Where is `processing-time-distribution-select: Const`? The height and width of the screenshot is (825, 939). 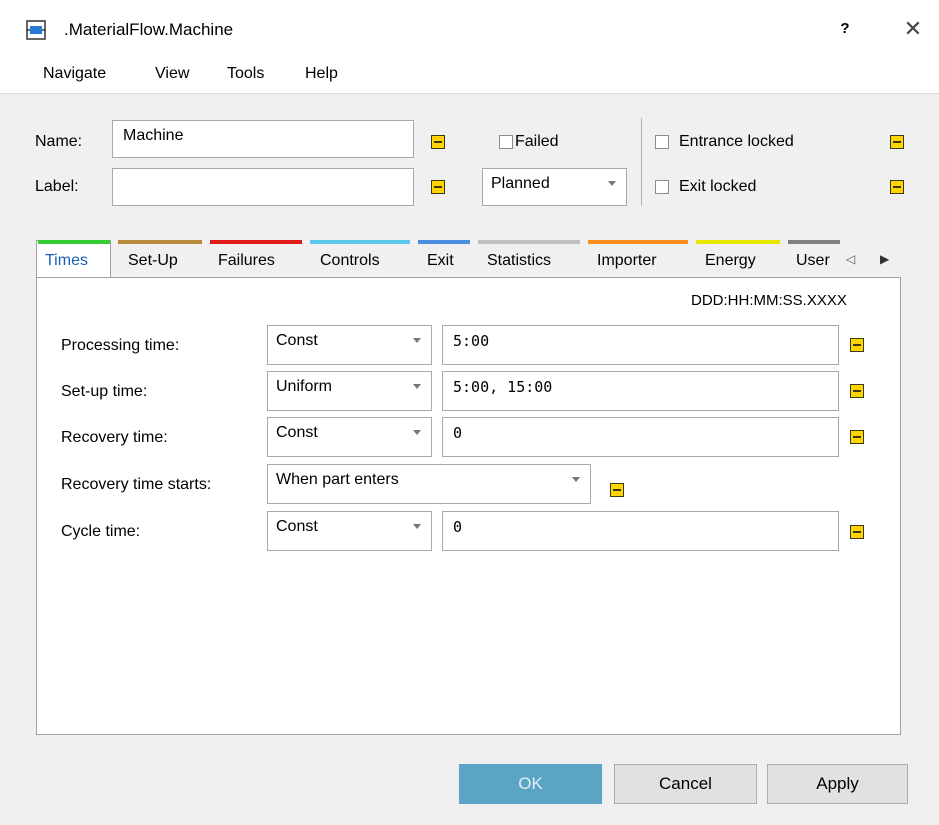 processing-time-distribution-select: Const is located at coordinates (349, 345).